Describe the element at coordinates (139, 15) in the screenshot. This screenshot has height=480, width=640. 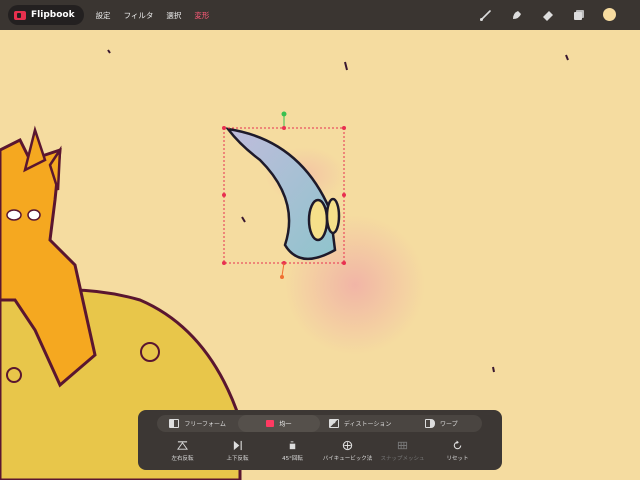
I see `menu-filter: フィルタ` at that location.